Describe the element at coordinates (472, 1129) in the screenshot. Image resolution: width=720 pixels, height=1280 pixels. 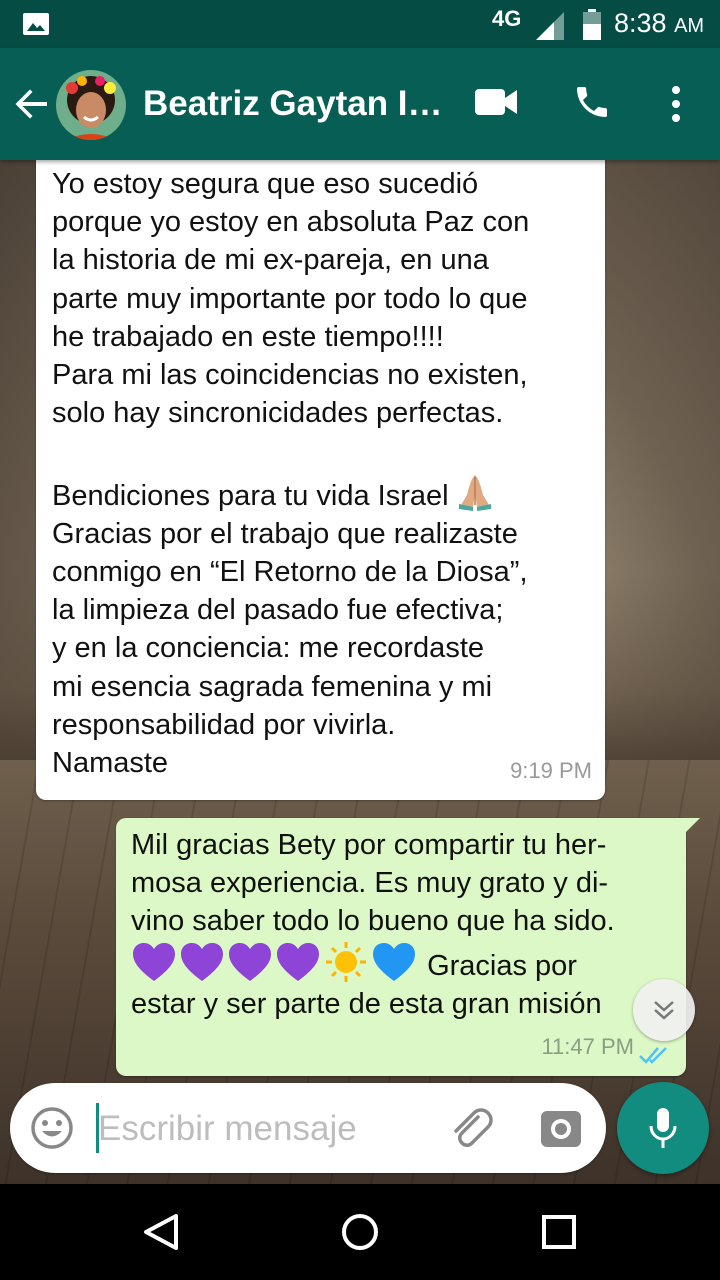
I see `attach-icon` at that location.